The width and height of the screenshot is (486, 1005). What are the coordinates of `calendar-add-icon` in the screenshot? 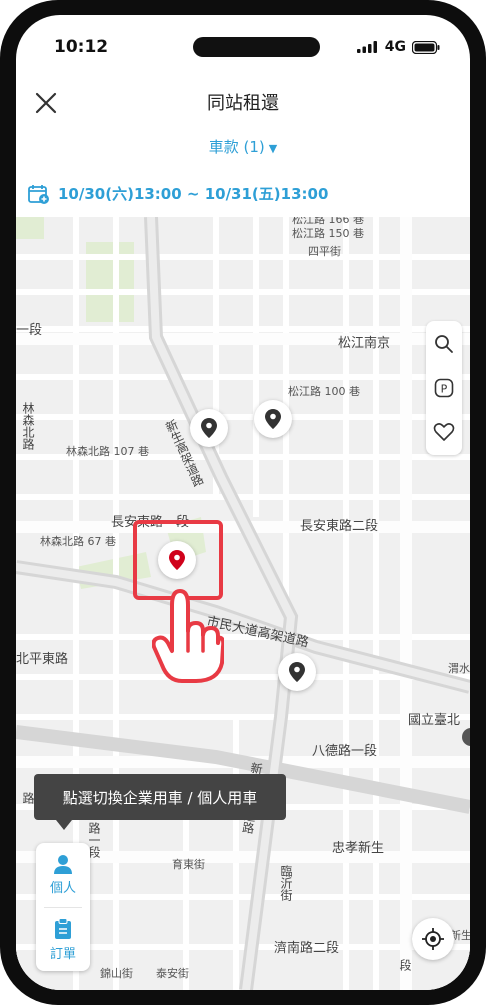 It's located at (38, 194).